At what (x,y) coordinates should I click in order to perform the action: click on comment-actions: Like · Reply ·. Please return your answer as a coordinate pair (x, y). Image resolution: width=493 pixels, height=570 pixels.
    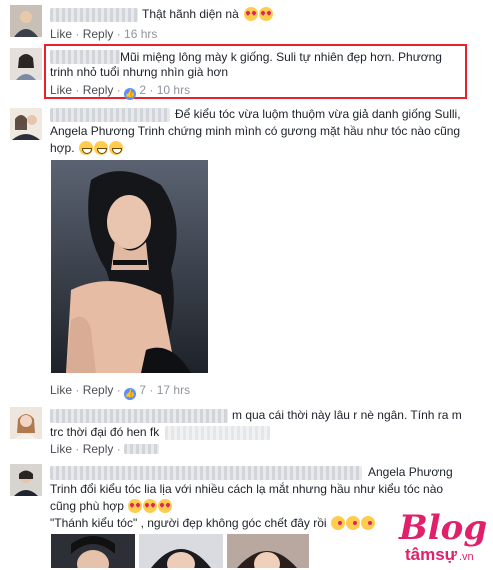
    Looking at the image, I should click on (105, 449).